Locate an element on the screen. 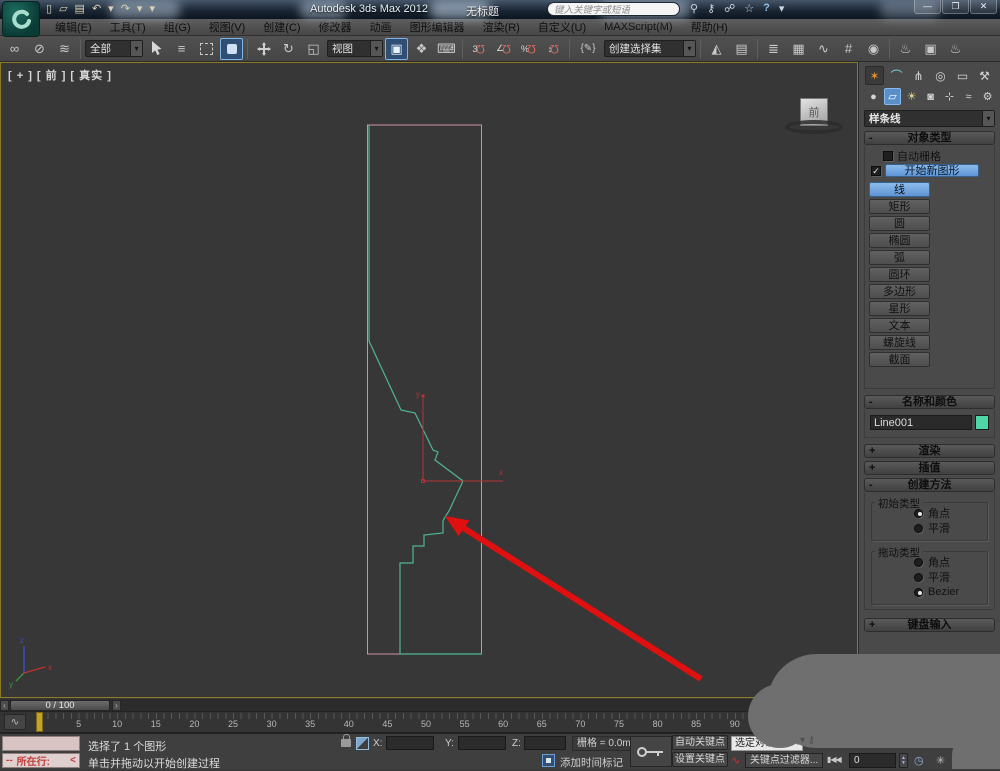  menu-modifiers: 修改器 is located at coordinates (335, 27).